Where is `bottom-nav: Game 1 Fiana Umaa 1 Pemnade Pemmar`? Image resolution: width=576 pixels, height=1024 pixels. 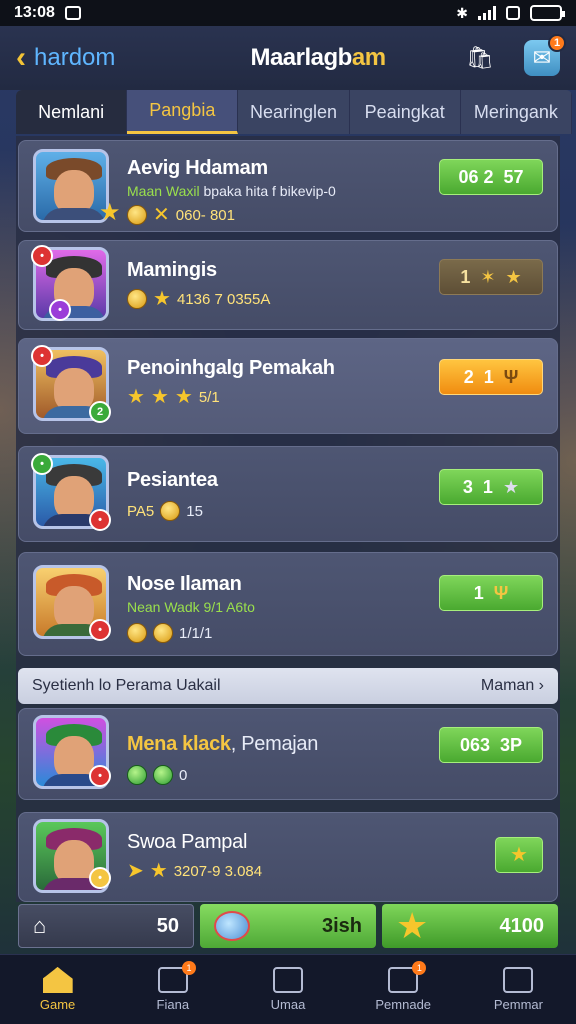 bottom-nav: Game 1 Fiana Umaa 1 Pemnade Pemmar is located at coordinates (288, 989).